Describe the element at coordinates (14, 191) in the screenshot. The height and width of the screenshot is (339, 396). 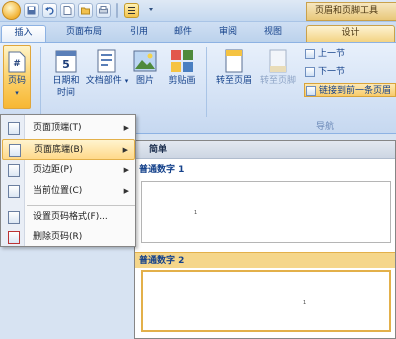
I see `current-position-icon` at that location.